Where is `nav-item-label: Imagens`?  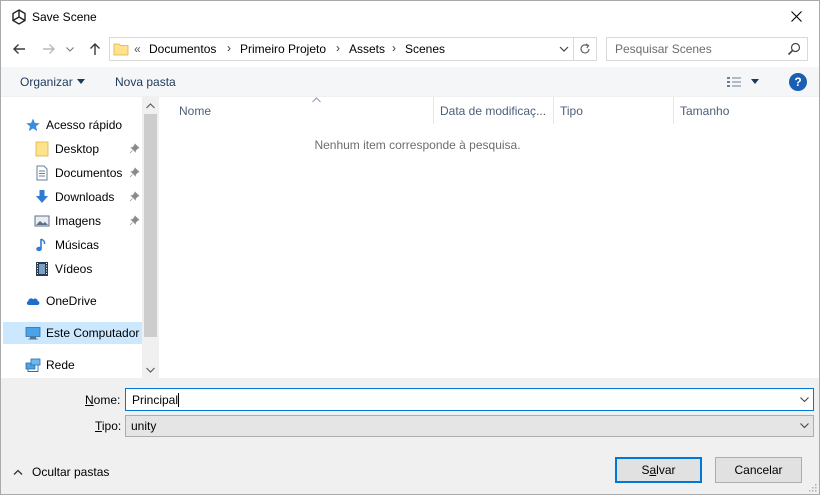 nav-item-label: Imagens is located at coordinates (78, 221).